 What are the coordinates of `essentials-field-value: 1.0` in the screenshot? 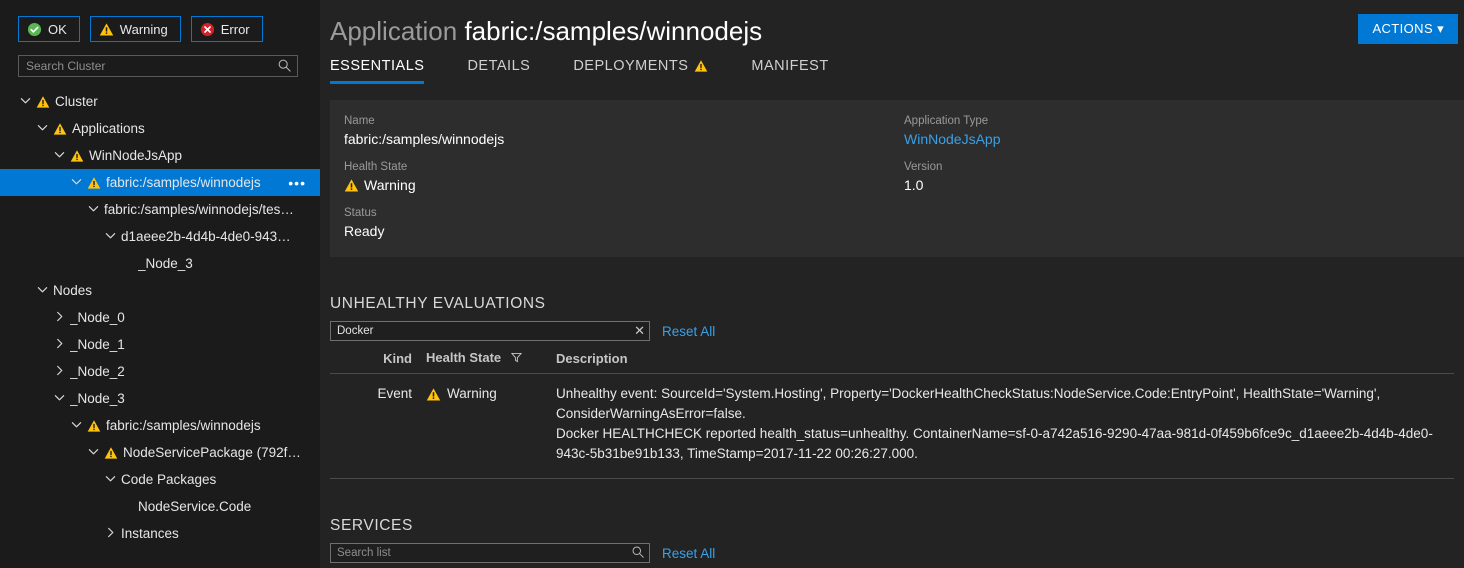 It's located at (1184, 185).